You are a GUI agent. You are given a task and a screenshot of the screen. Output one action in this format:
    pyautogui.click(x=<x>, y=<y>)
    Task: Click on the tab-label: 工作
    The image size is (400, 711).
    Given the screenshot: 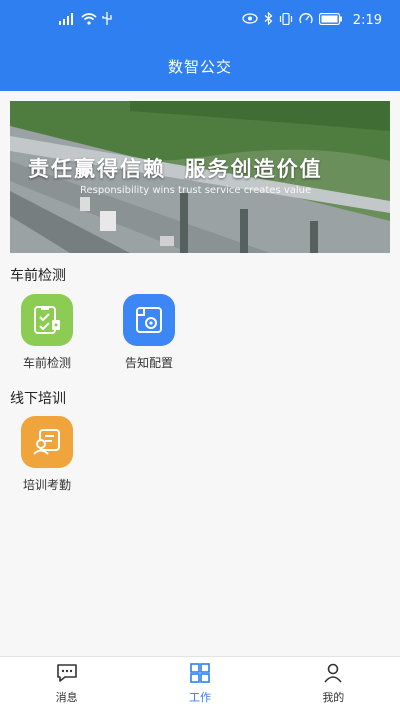 What is the action you would take?
    pyautogui.click(x=199, y=697)
    